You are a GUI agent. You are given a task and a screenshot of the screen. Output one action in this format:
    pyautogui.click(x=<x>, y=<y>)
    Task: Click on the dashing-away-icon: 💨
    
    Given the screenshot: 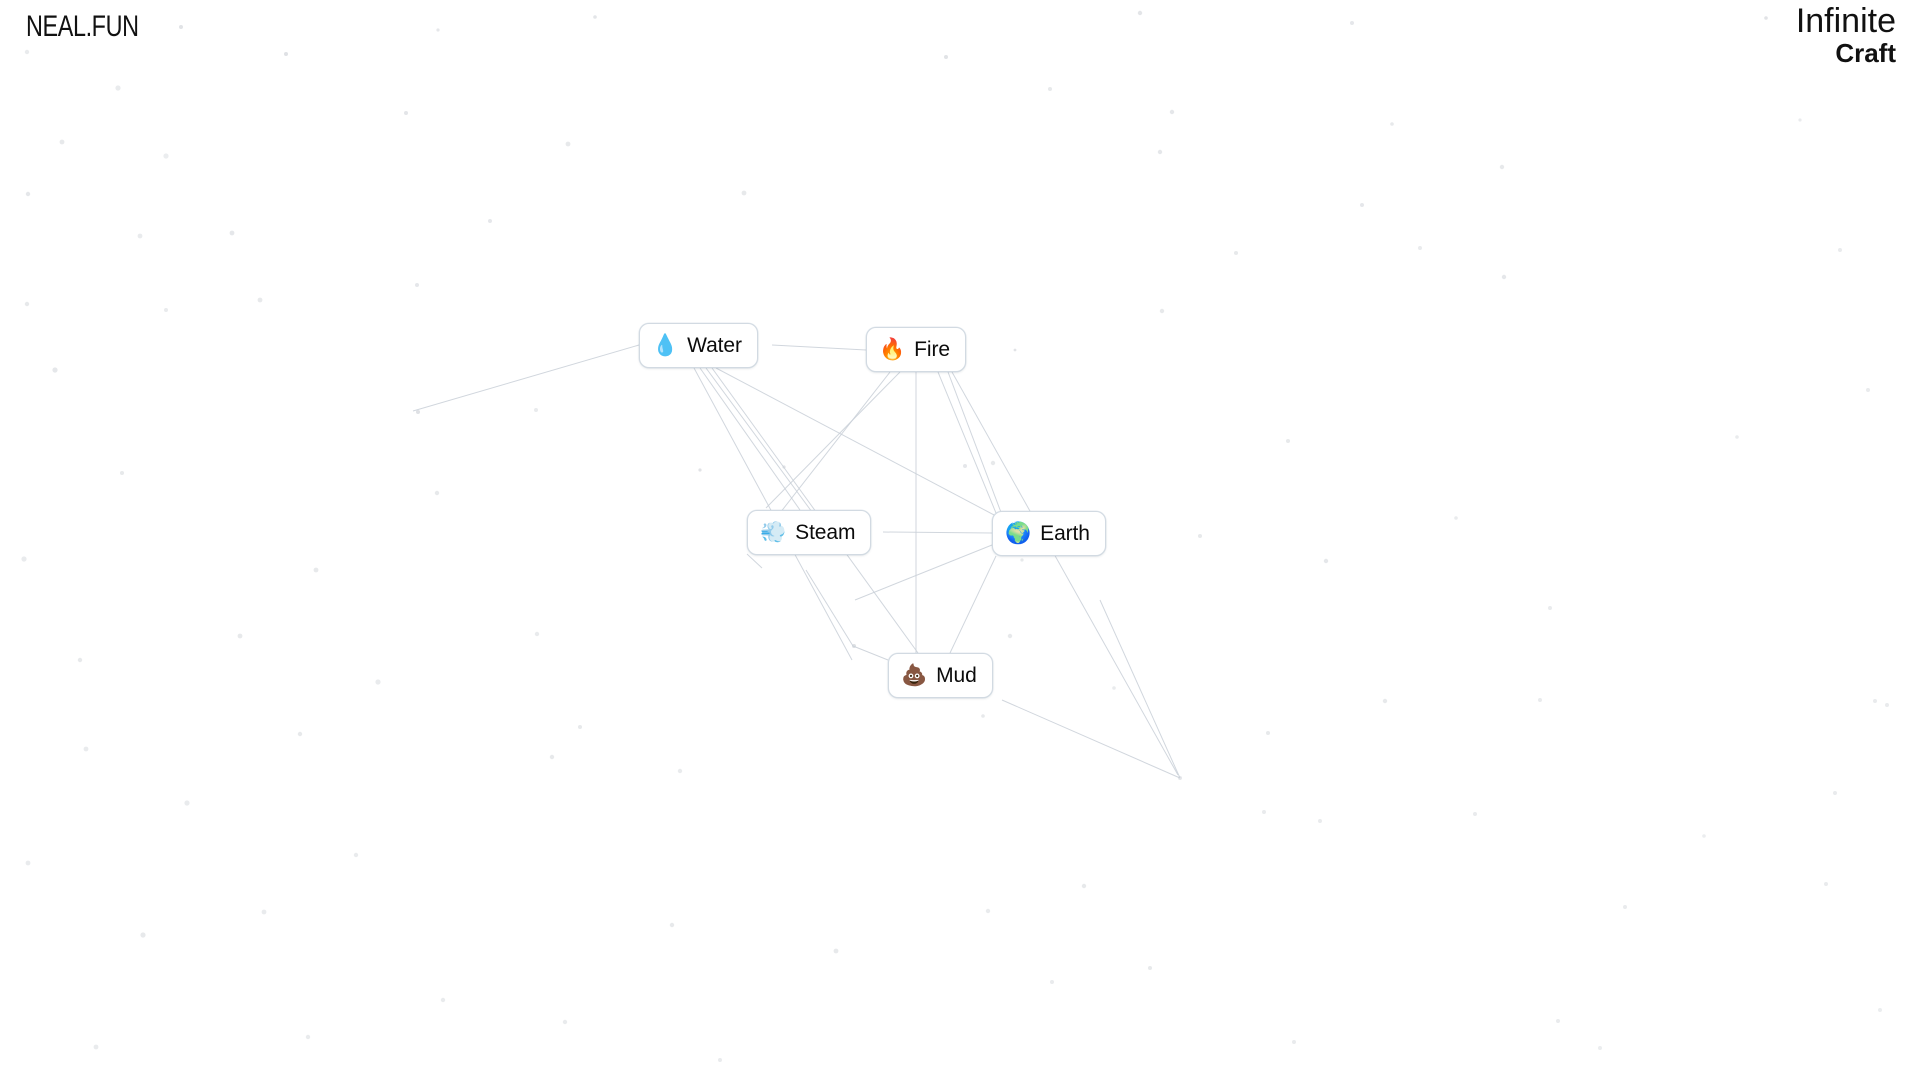 What is the action you would take?
    pyautogui.click(x=773, y=532)
    